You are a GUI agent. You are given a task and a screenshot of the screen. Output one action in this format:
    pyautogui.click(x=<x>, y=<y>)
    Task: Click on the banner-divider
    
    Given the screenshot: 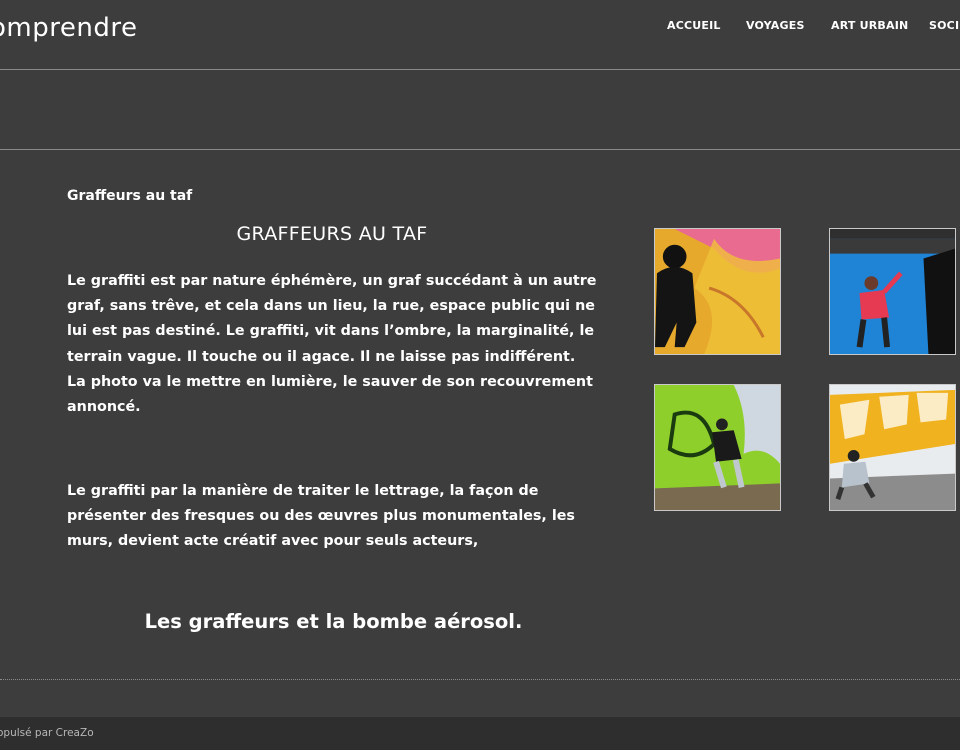 What is the action you would take?
    pyautogui.click(x=480, y=149)
    